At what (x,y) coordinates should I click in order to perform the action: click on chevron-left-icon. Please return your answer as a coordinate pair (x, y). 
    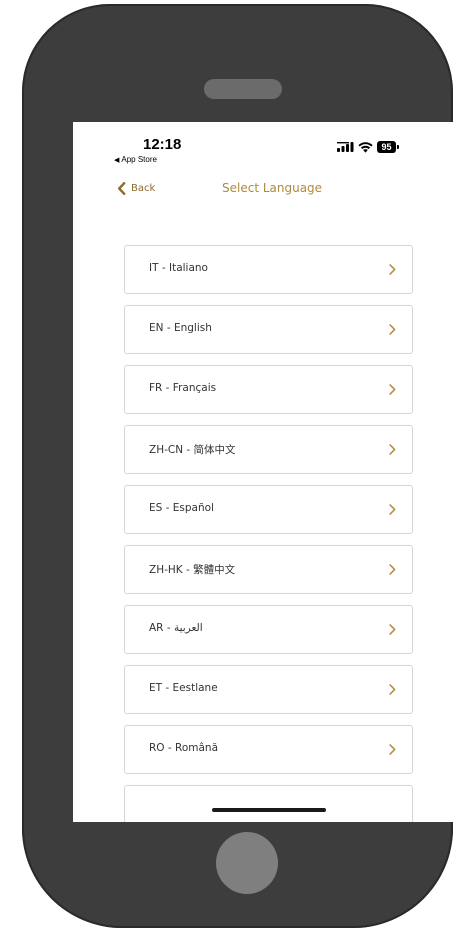
    Looking at the image, I should click on (122, 188).